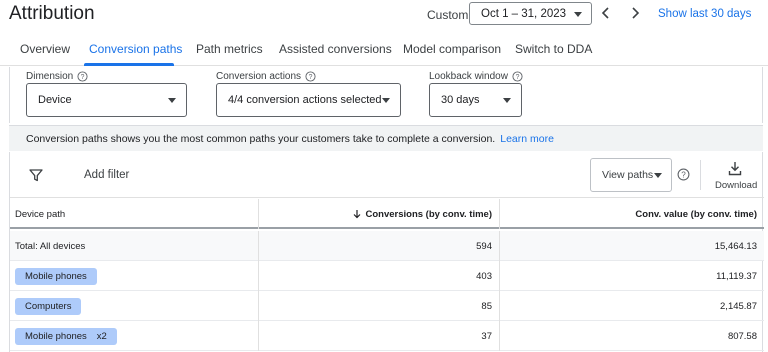 The height and width of the screenshot is (352, 768). Describe the element at coordinates (635, 13) in the screenshot. I see `chevron-right-icon` at that location.